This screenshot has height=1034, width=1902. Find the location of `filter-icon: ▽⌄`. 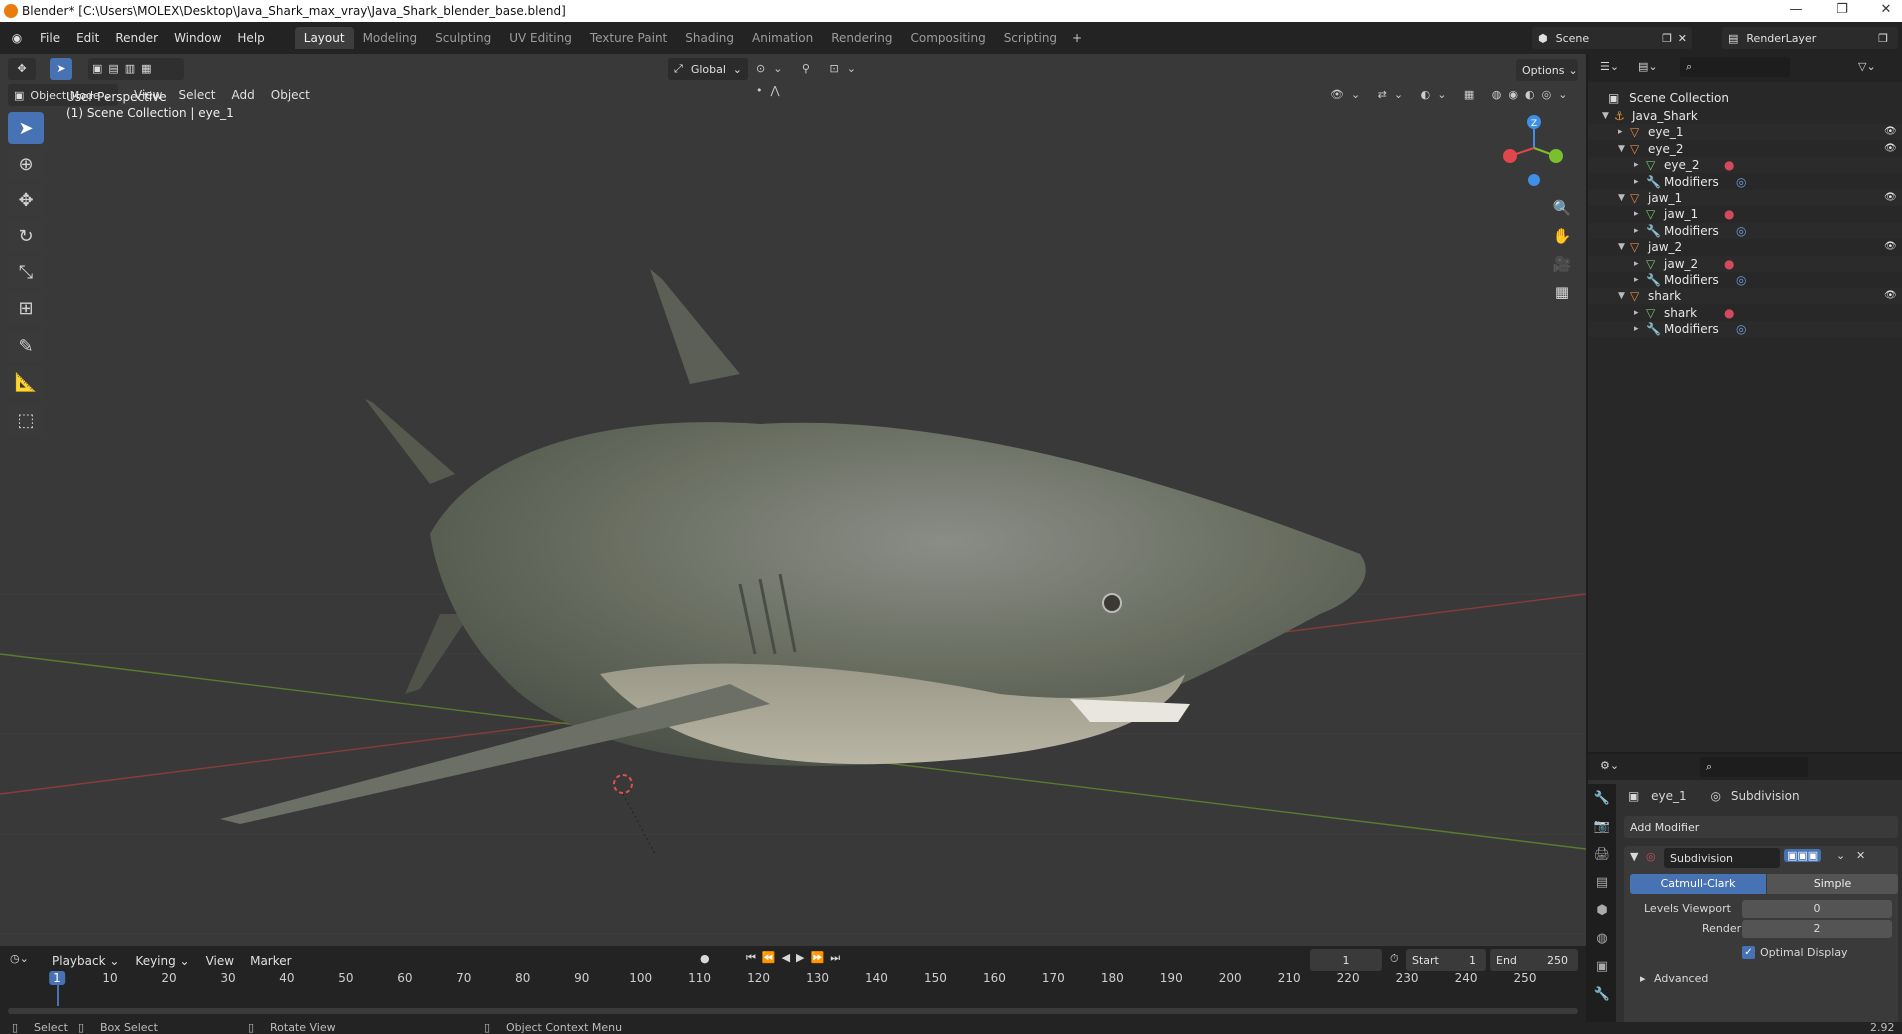

filter-icon: ▽⌄ is located at coordinates (1867, 66).